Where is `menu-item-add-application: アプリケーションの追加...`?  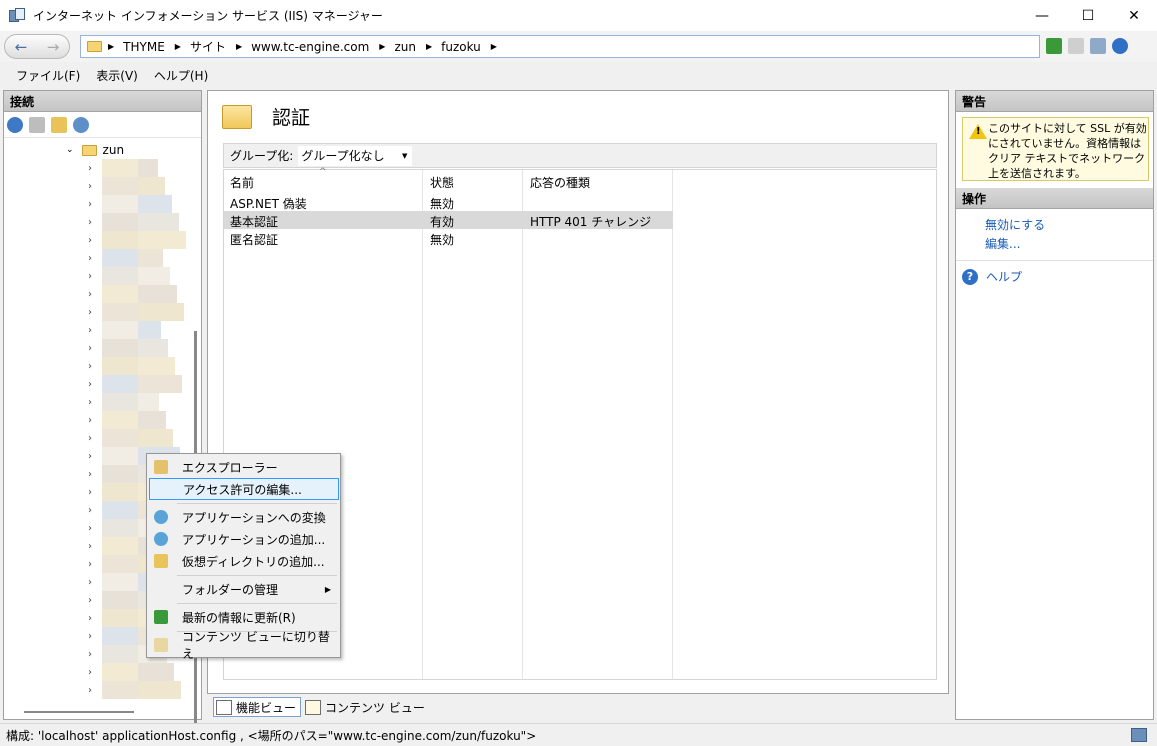
menu-item-add-application: アプリケーションの追加... is located at coordinates (244, 539).